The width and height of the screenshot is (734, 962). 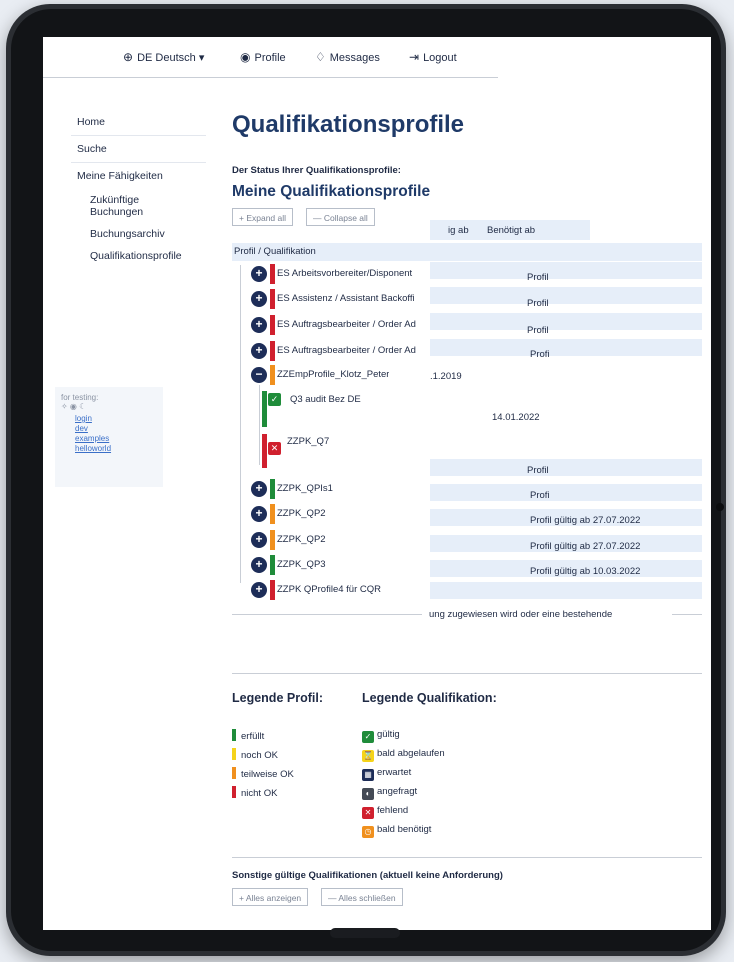 What do you see at coordinates (385, 812) in the screenshot?
I see `legend-qualification-item: ✕ fehlend` at bounding box center [385, 812].